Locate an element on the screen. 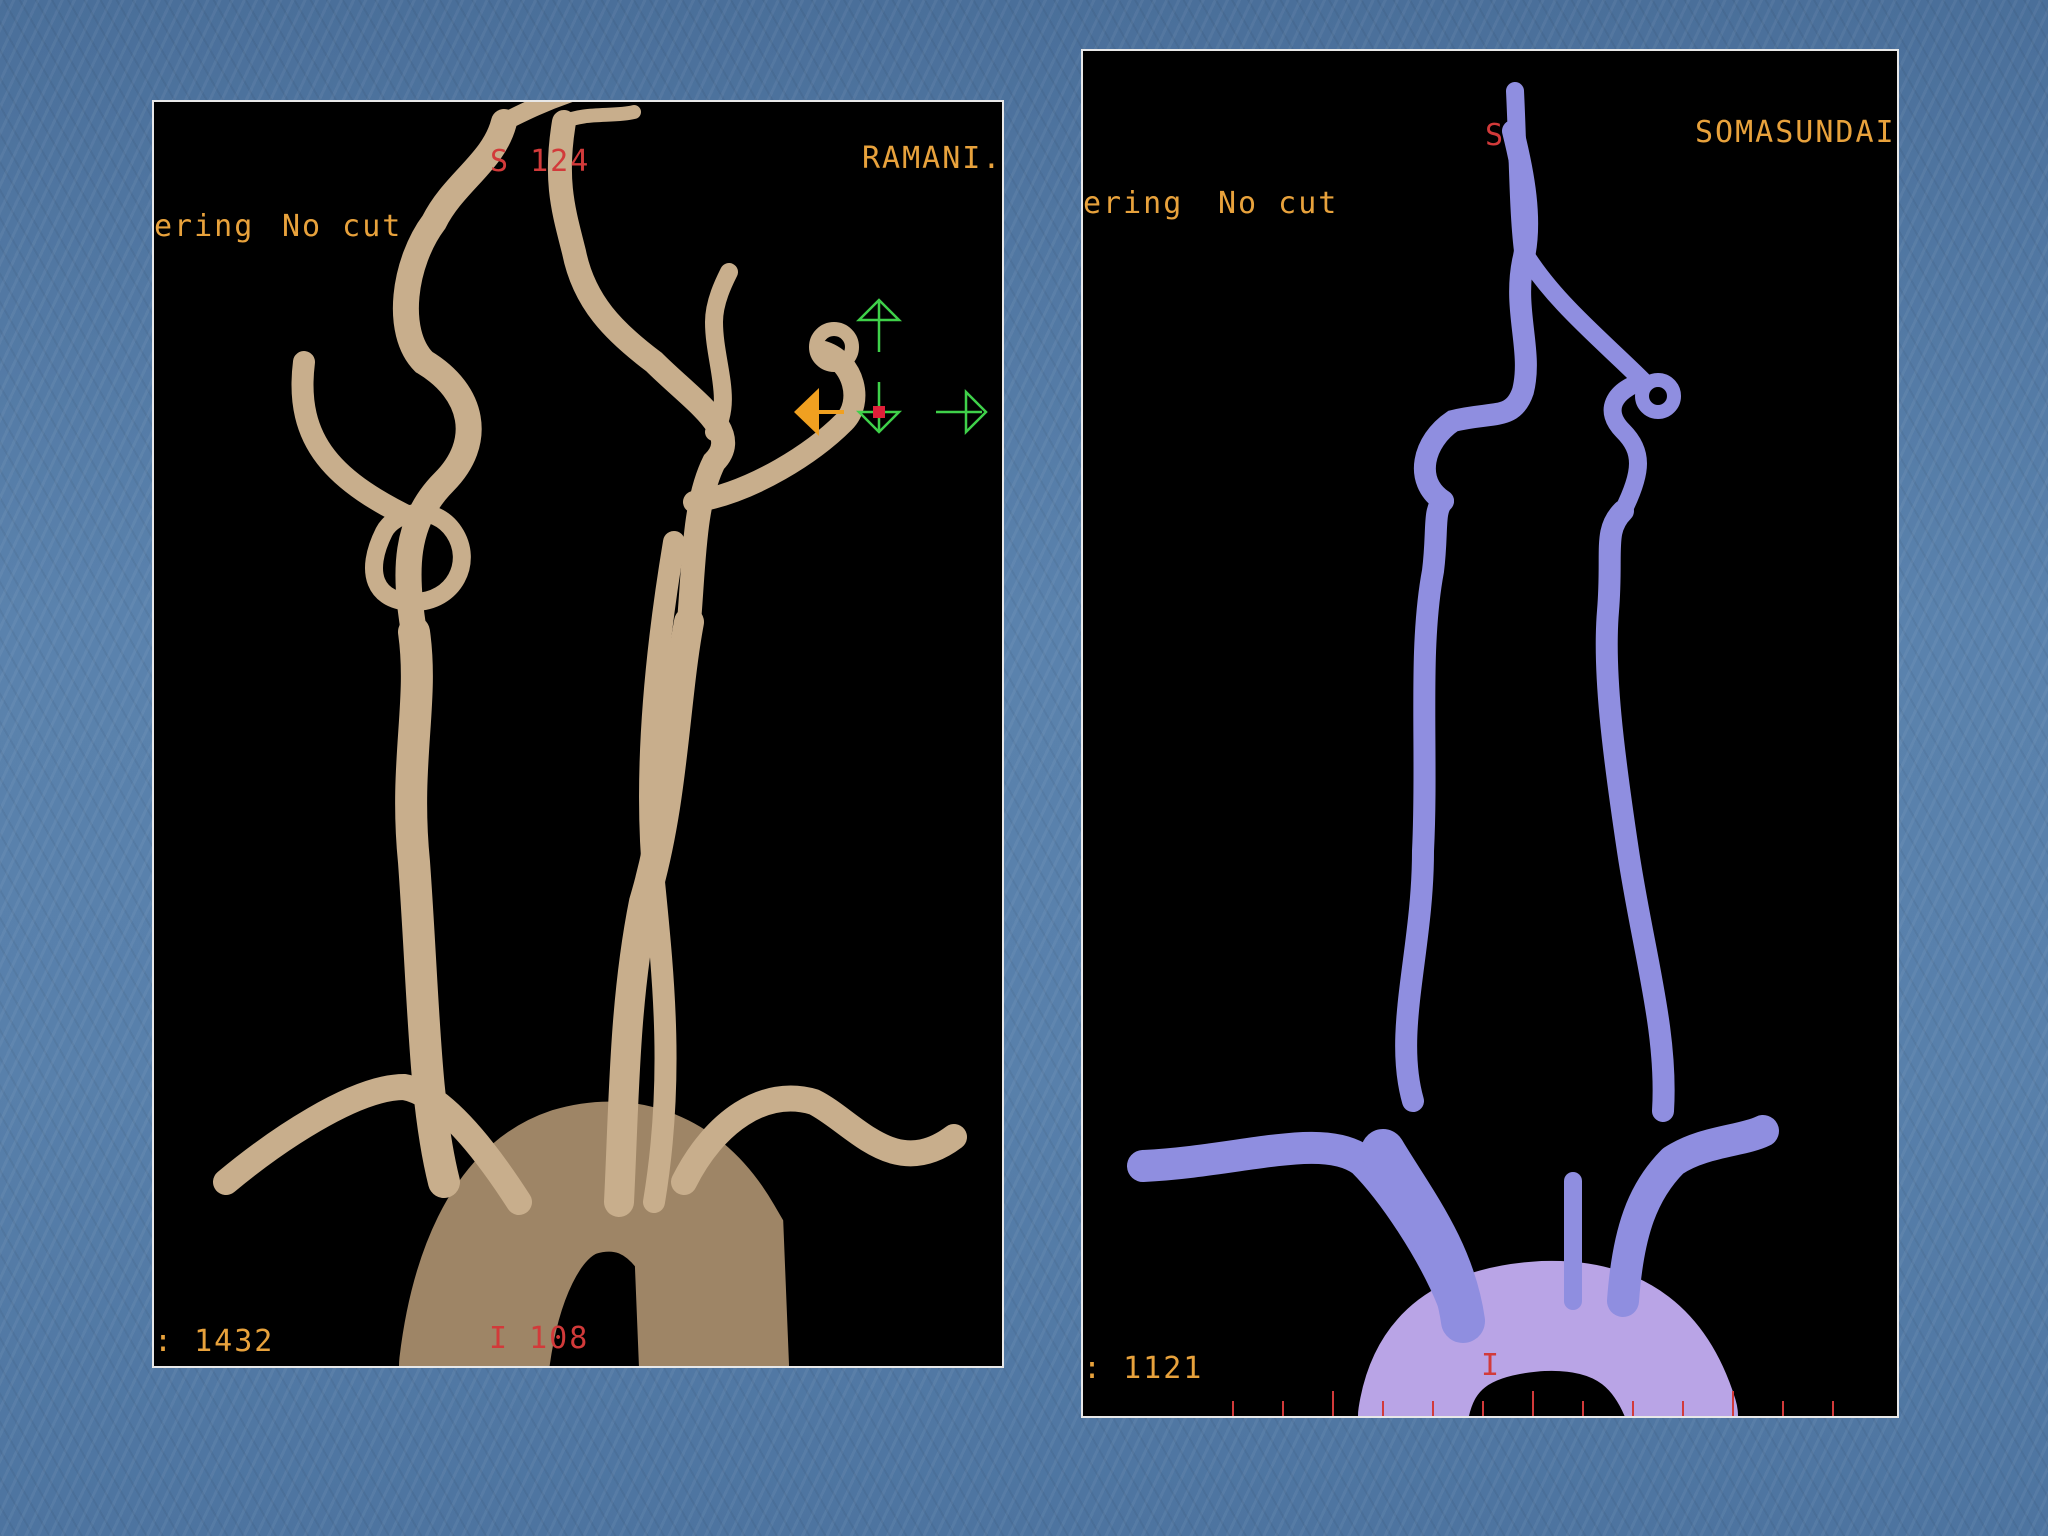 The width and height of the screenshot is (2048, 1536). left-orientation-bottom: I 108 is located at coordinates (539, 1338).